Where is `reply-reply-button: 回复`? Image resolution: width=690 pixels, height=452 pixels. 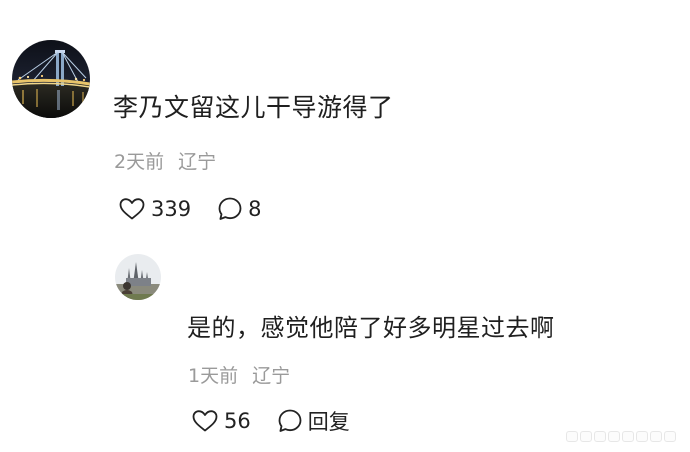 reply-reply-button: 回复 is located at coordinates (313, 421).